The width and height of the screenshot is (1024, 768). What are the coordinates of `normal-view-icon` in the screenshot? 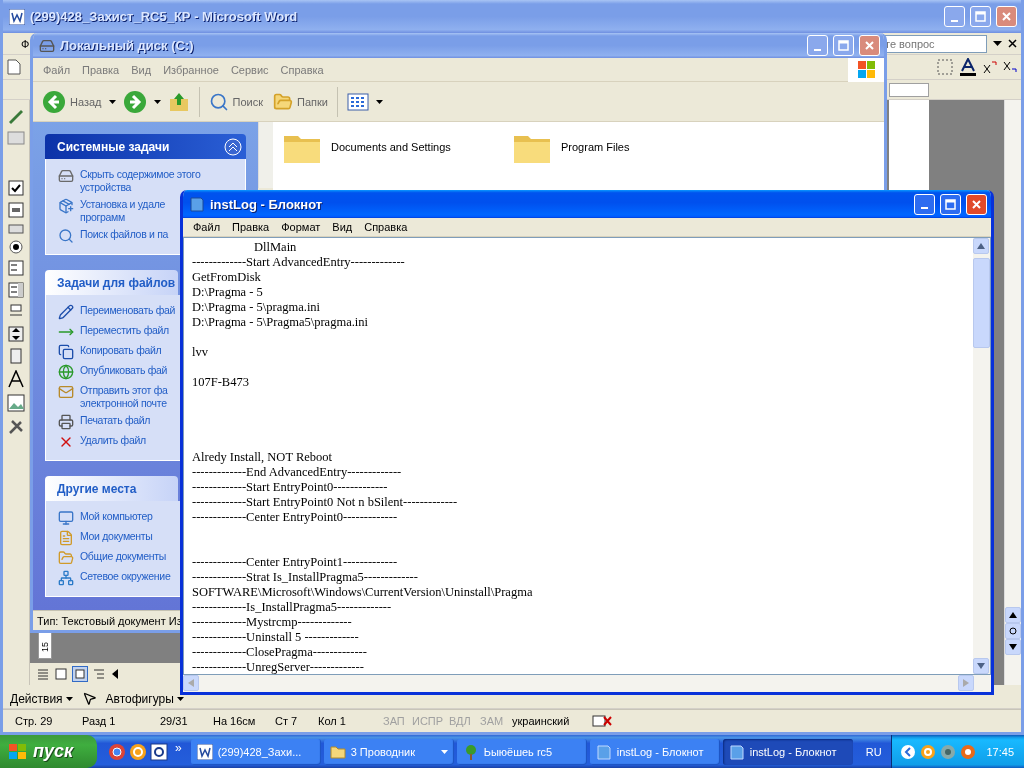 It's located at (43, 674).